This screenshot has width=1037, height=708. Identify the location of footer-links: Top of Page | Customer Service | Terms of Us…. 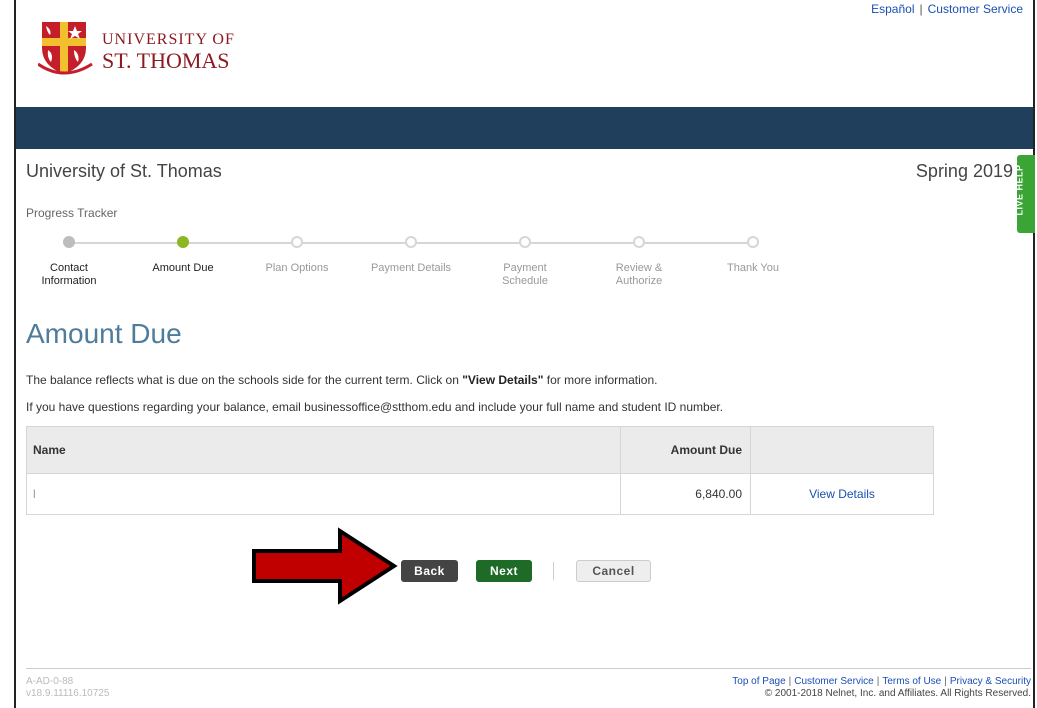
(881, 687).